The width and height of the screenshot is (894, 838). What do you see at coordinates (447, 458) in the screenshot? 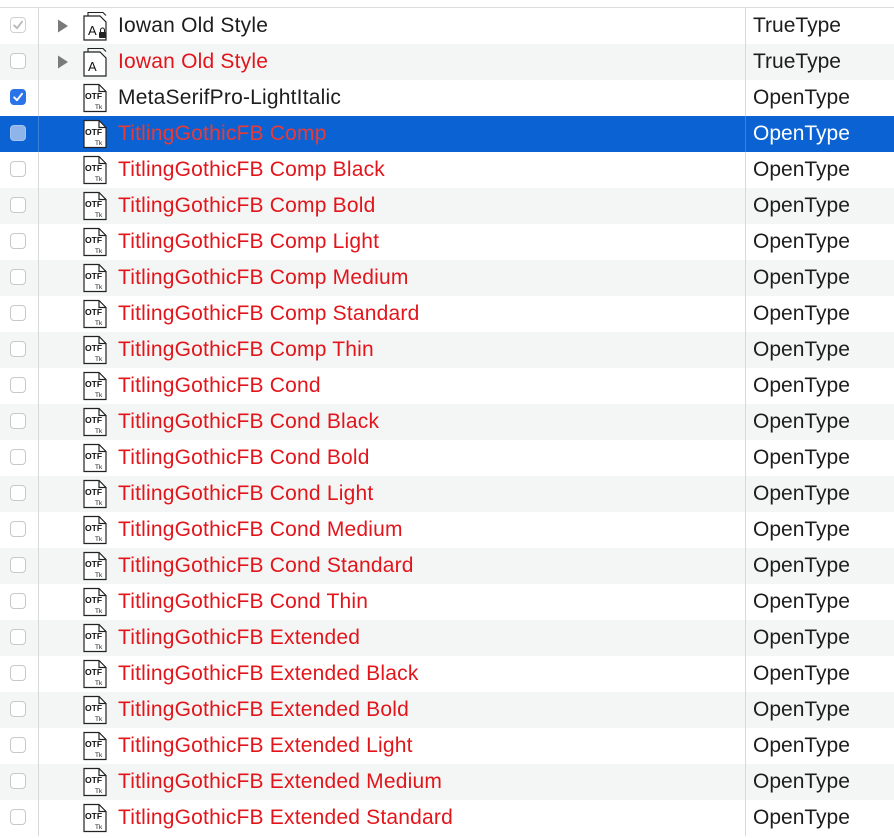
I see `table-row: OTF Tk TitlingGothicFB Cond Bold OpenType` at bounding box center [447, 458].